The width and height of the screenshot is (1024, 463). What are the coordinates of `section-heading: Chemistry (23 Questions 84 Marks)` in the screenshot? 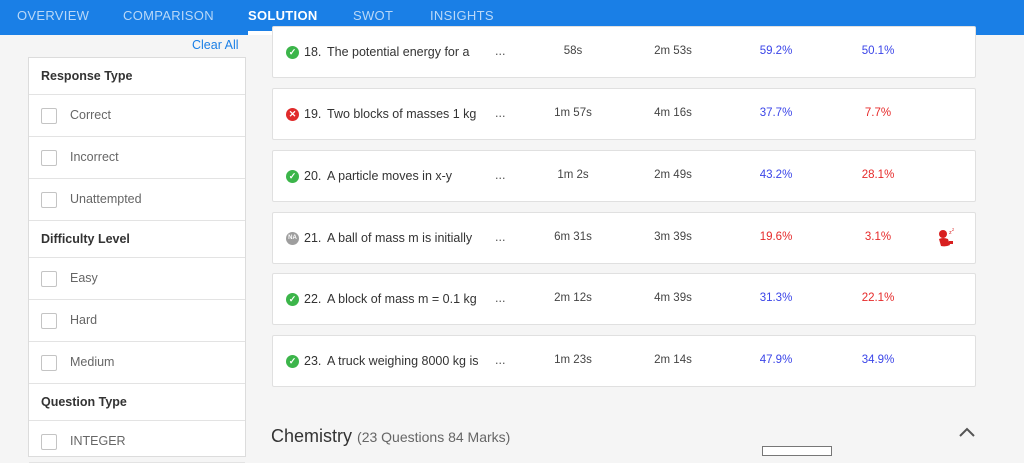 It's located at (390, 436).